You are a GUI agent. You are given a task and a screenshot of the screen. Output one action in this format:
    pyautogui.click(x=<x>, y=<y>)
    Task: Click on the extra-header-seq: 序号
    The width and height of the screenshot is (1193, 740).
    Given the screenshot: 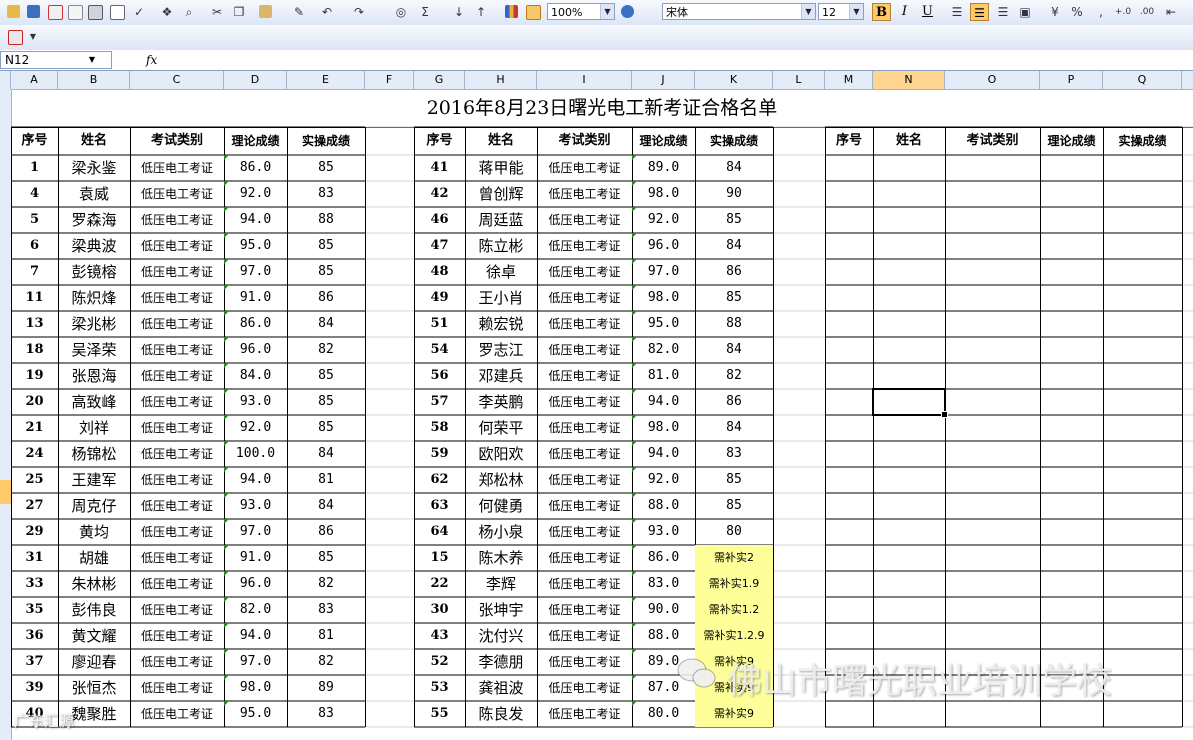 What is the action you would take?
    pyautogui.click(x=849, y=141)
    